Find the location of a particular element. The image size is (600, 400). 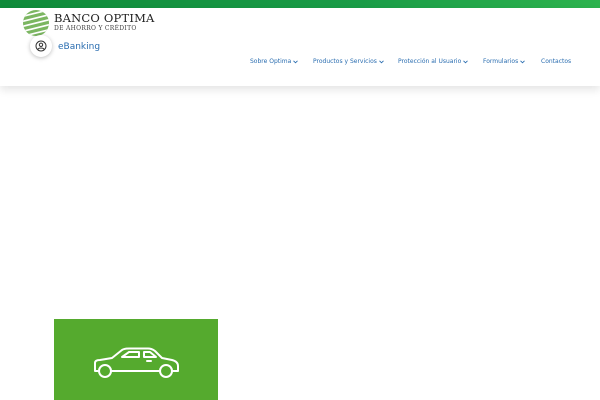

ebanking-link: eBanking is located at coordinates (79, 47).